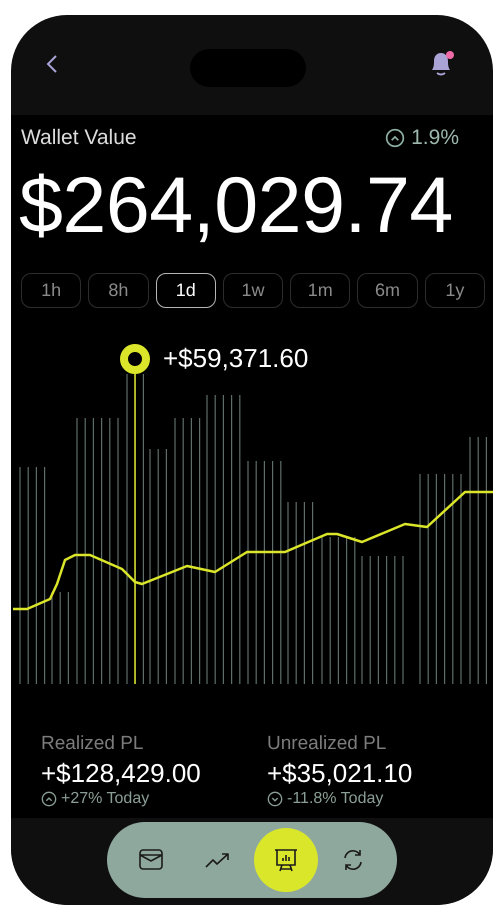  Describe the element at coordinates (275, 799) in the screenshot. I see `chevron-down-icon` at that location.